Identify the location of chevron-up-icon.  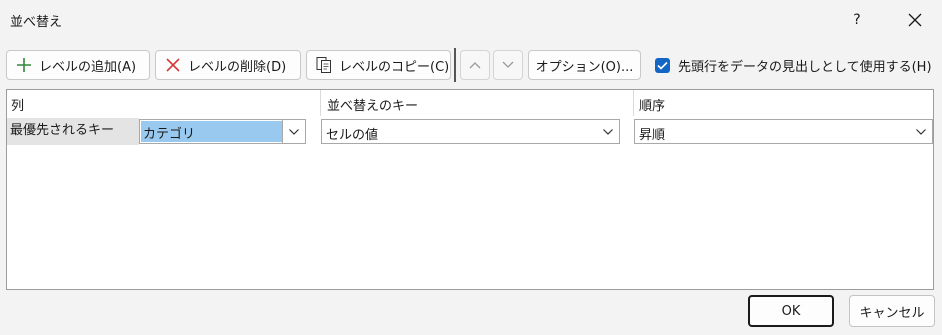
(475, 65).